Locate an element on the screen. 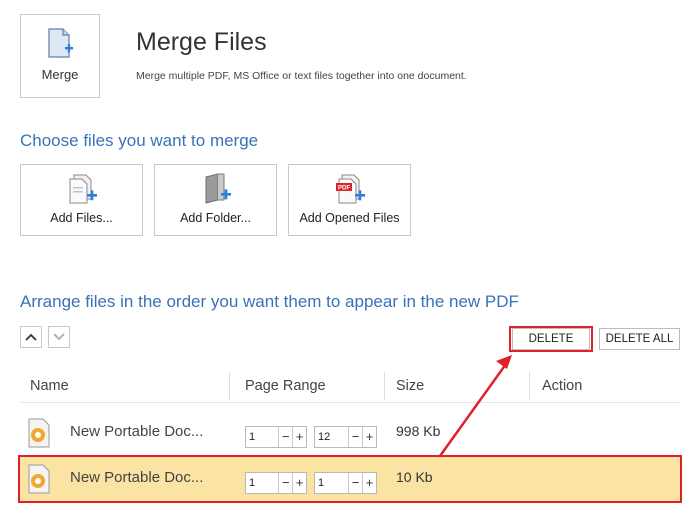  page-title: Merge Files is located at coordinates (201, 42).